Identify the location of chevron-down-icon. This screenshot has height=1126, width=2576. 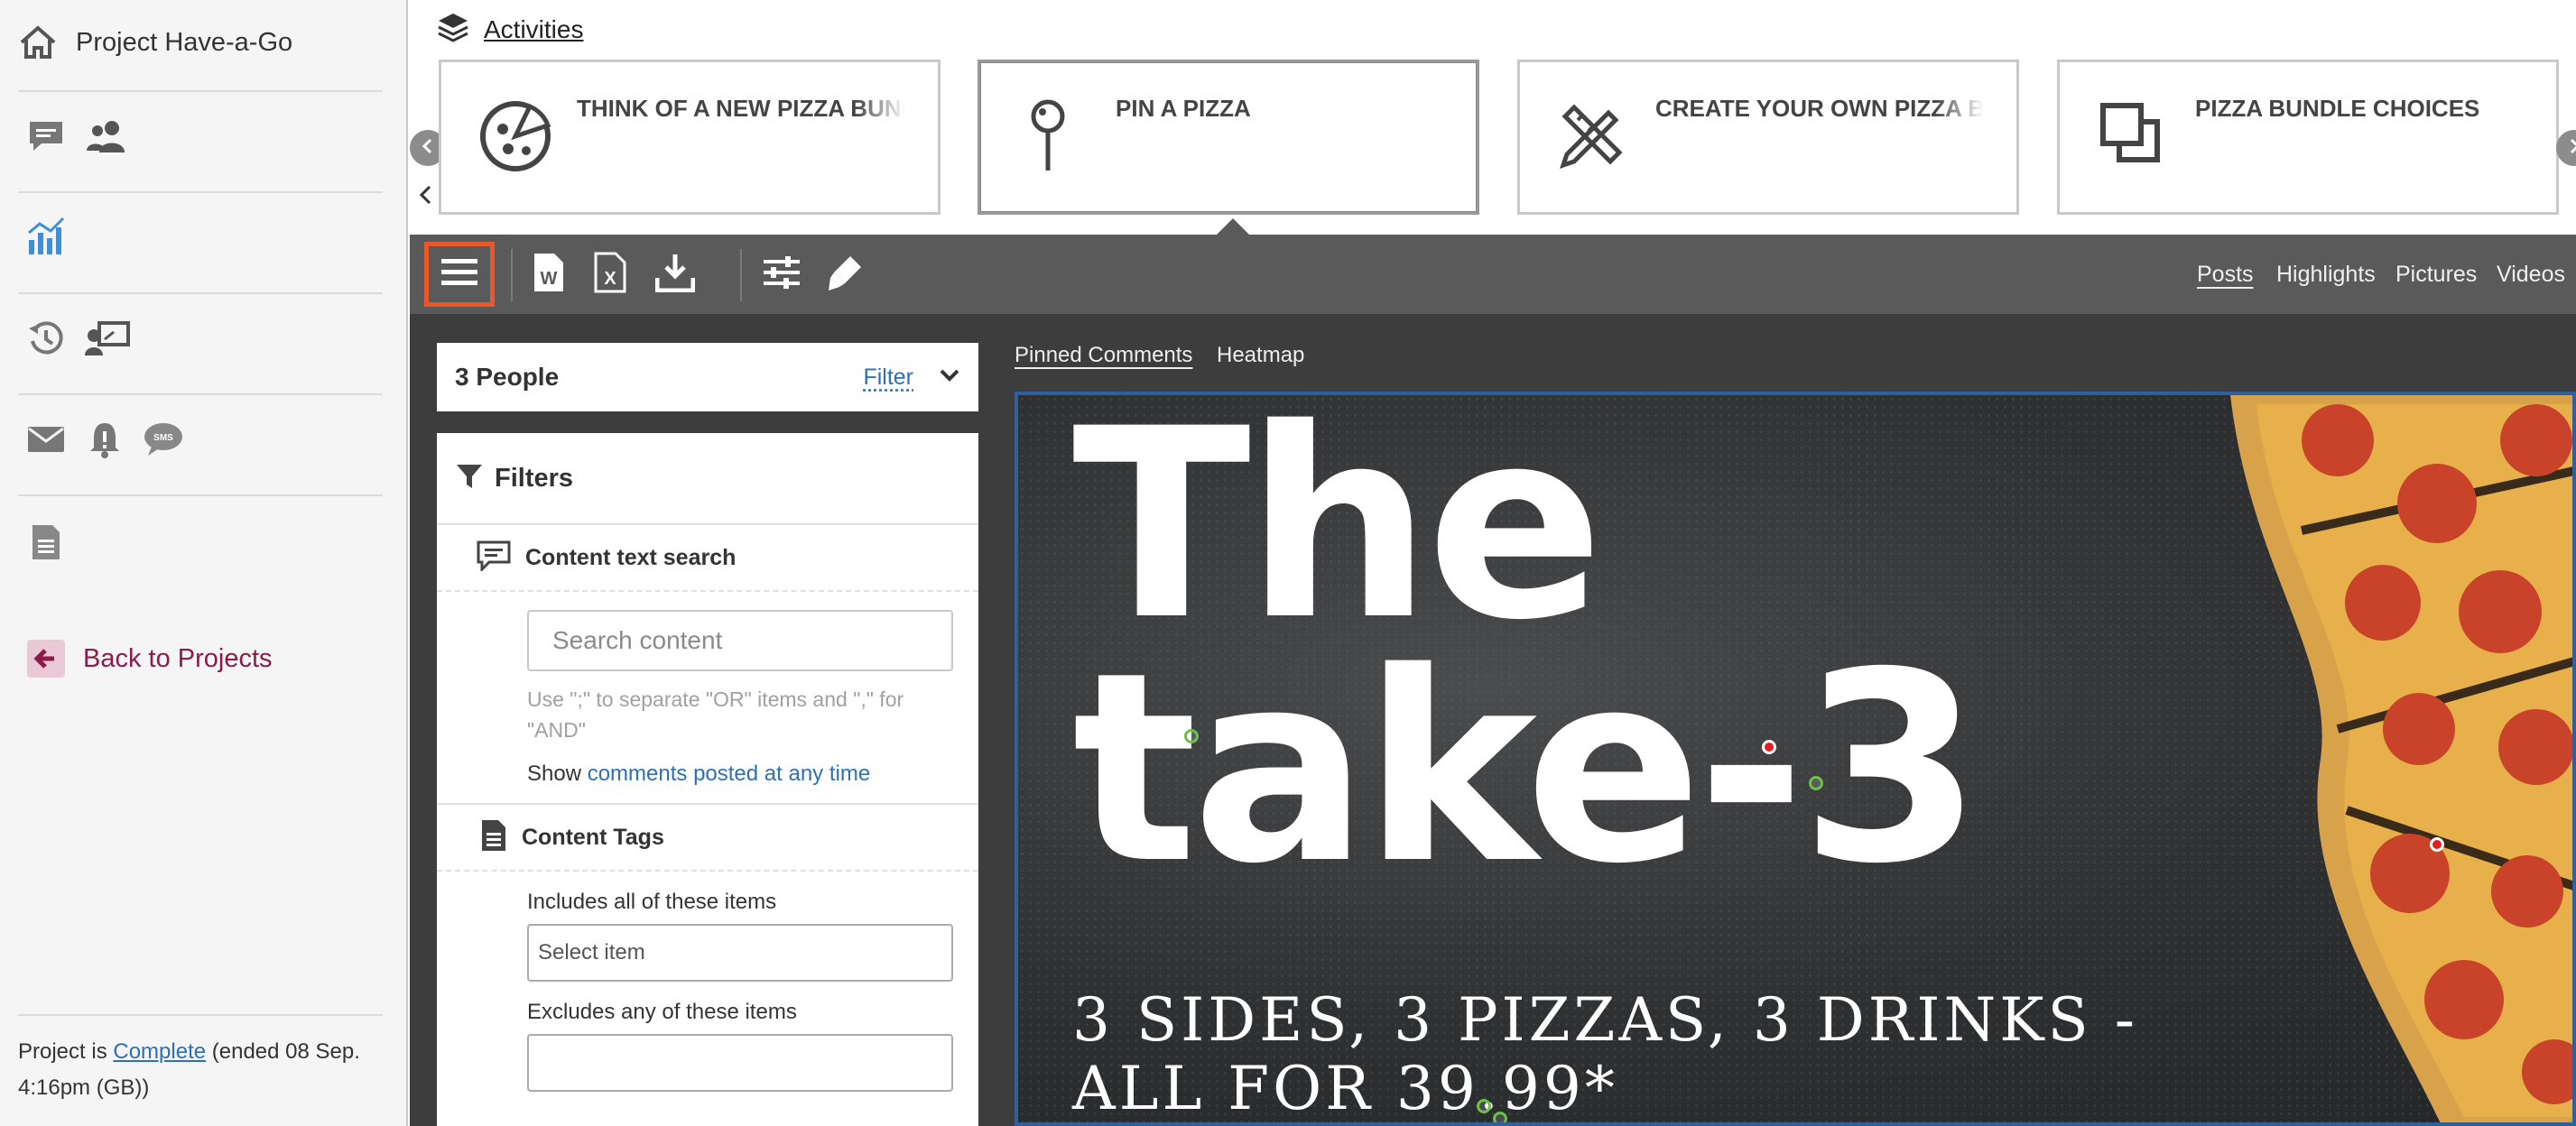
(950, 378).